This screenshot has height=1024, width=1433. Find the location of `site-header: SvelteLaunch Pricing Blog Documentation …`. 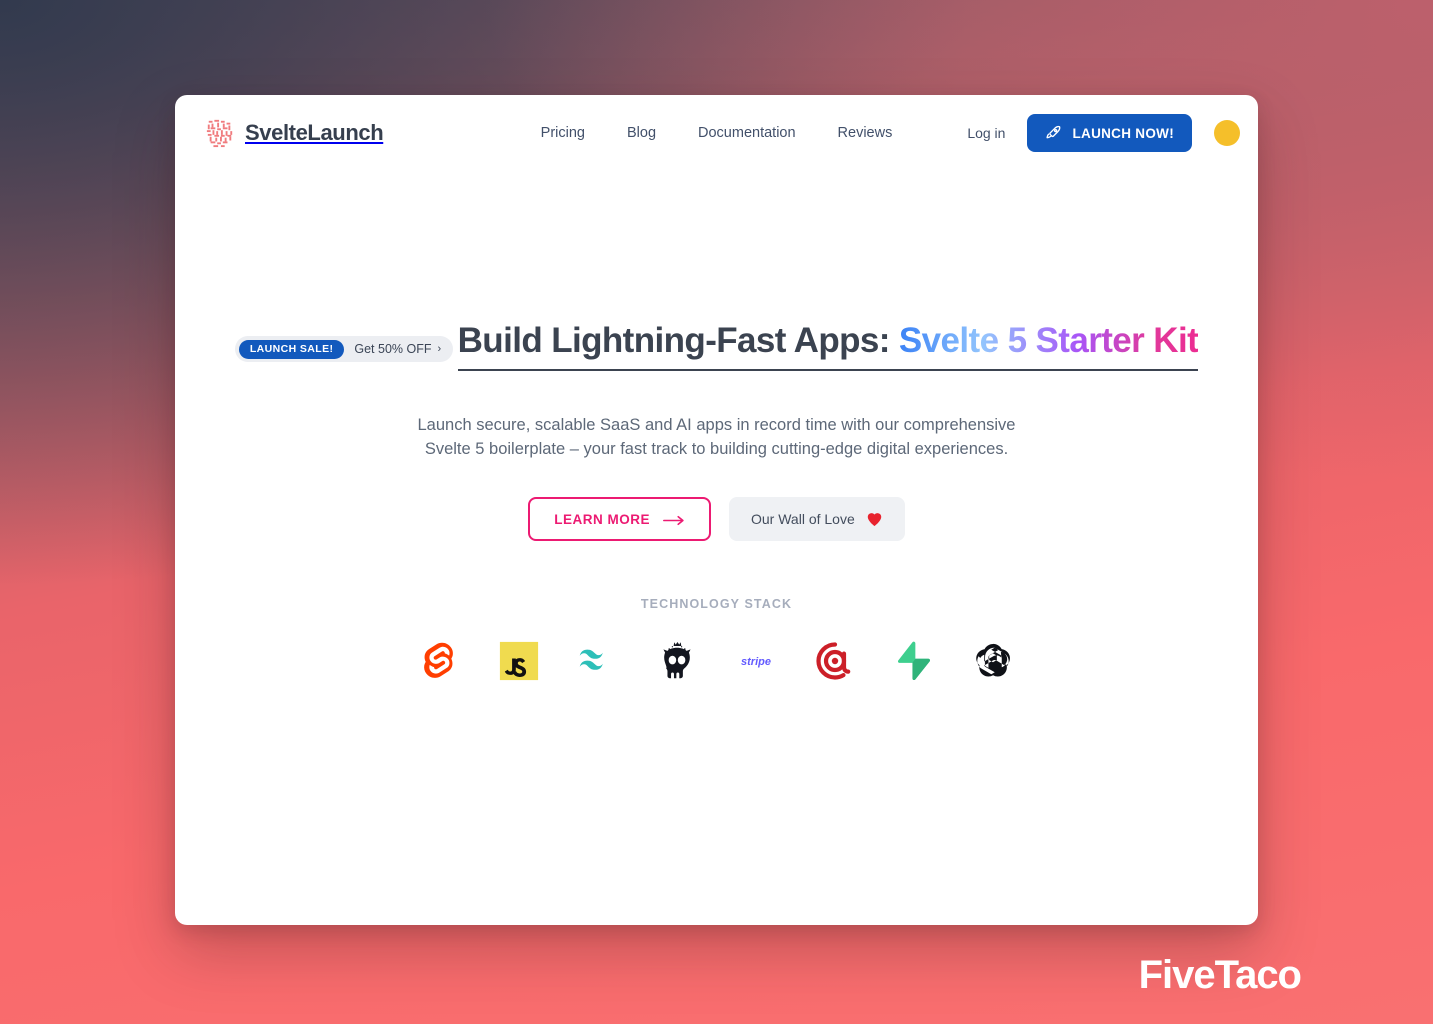

site-header: SvelteLaunch Pricing Blog Documentation … is located at coordinates (716, 133).